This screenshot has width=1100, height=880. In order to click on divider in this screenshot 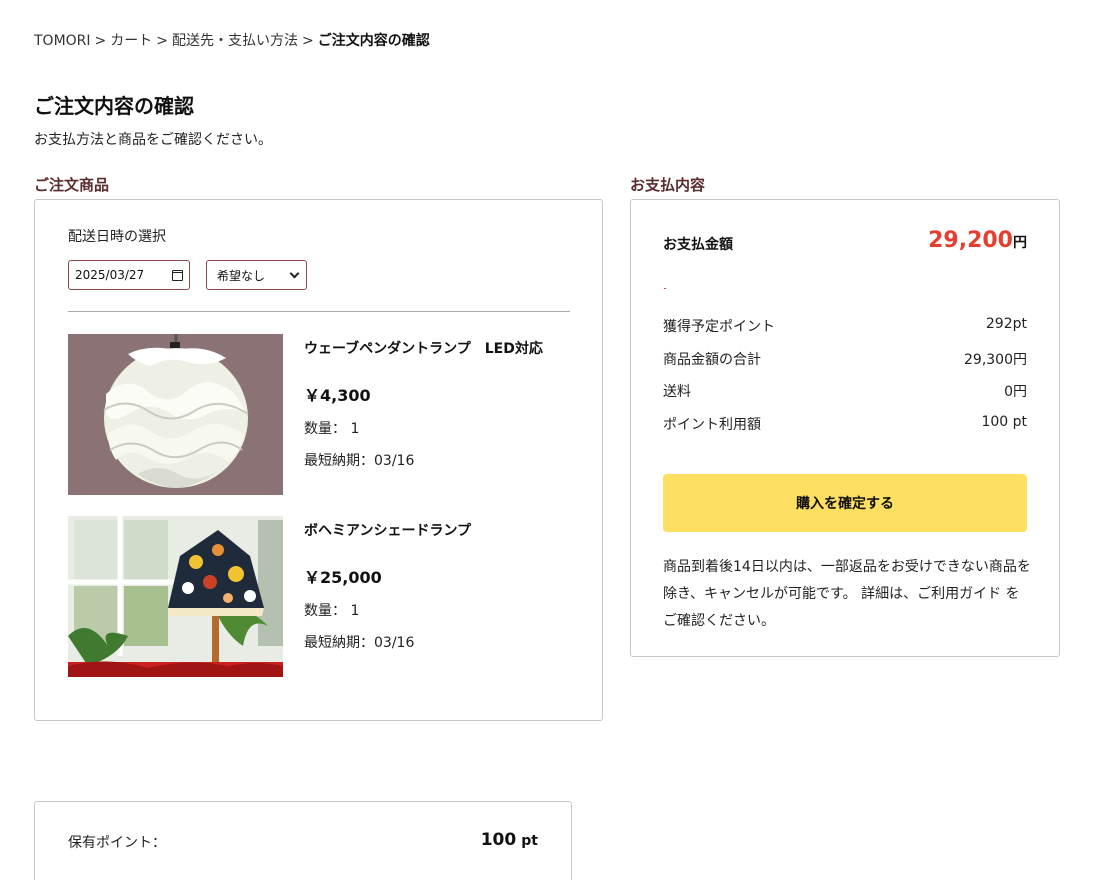, I will do `click(319, 311)`.